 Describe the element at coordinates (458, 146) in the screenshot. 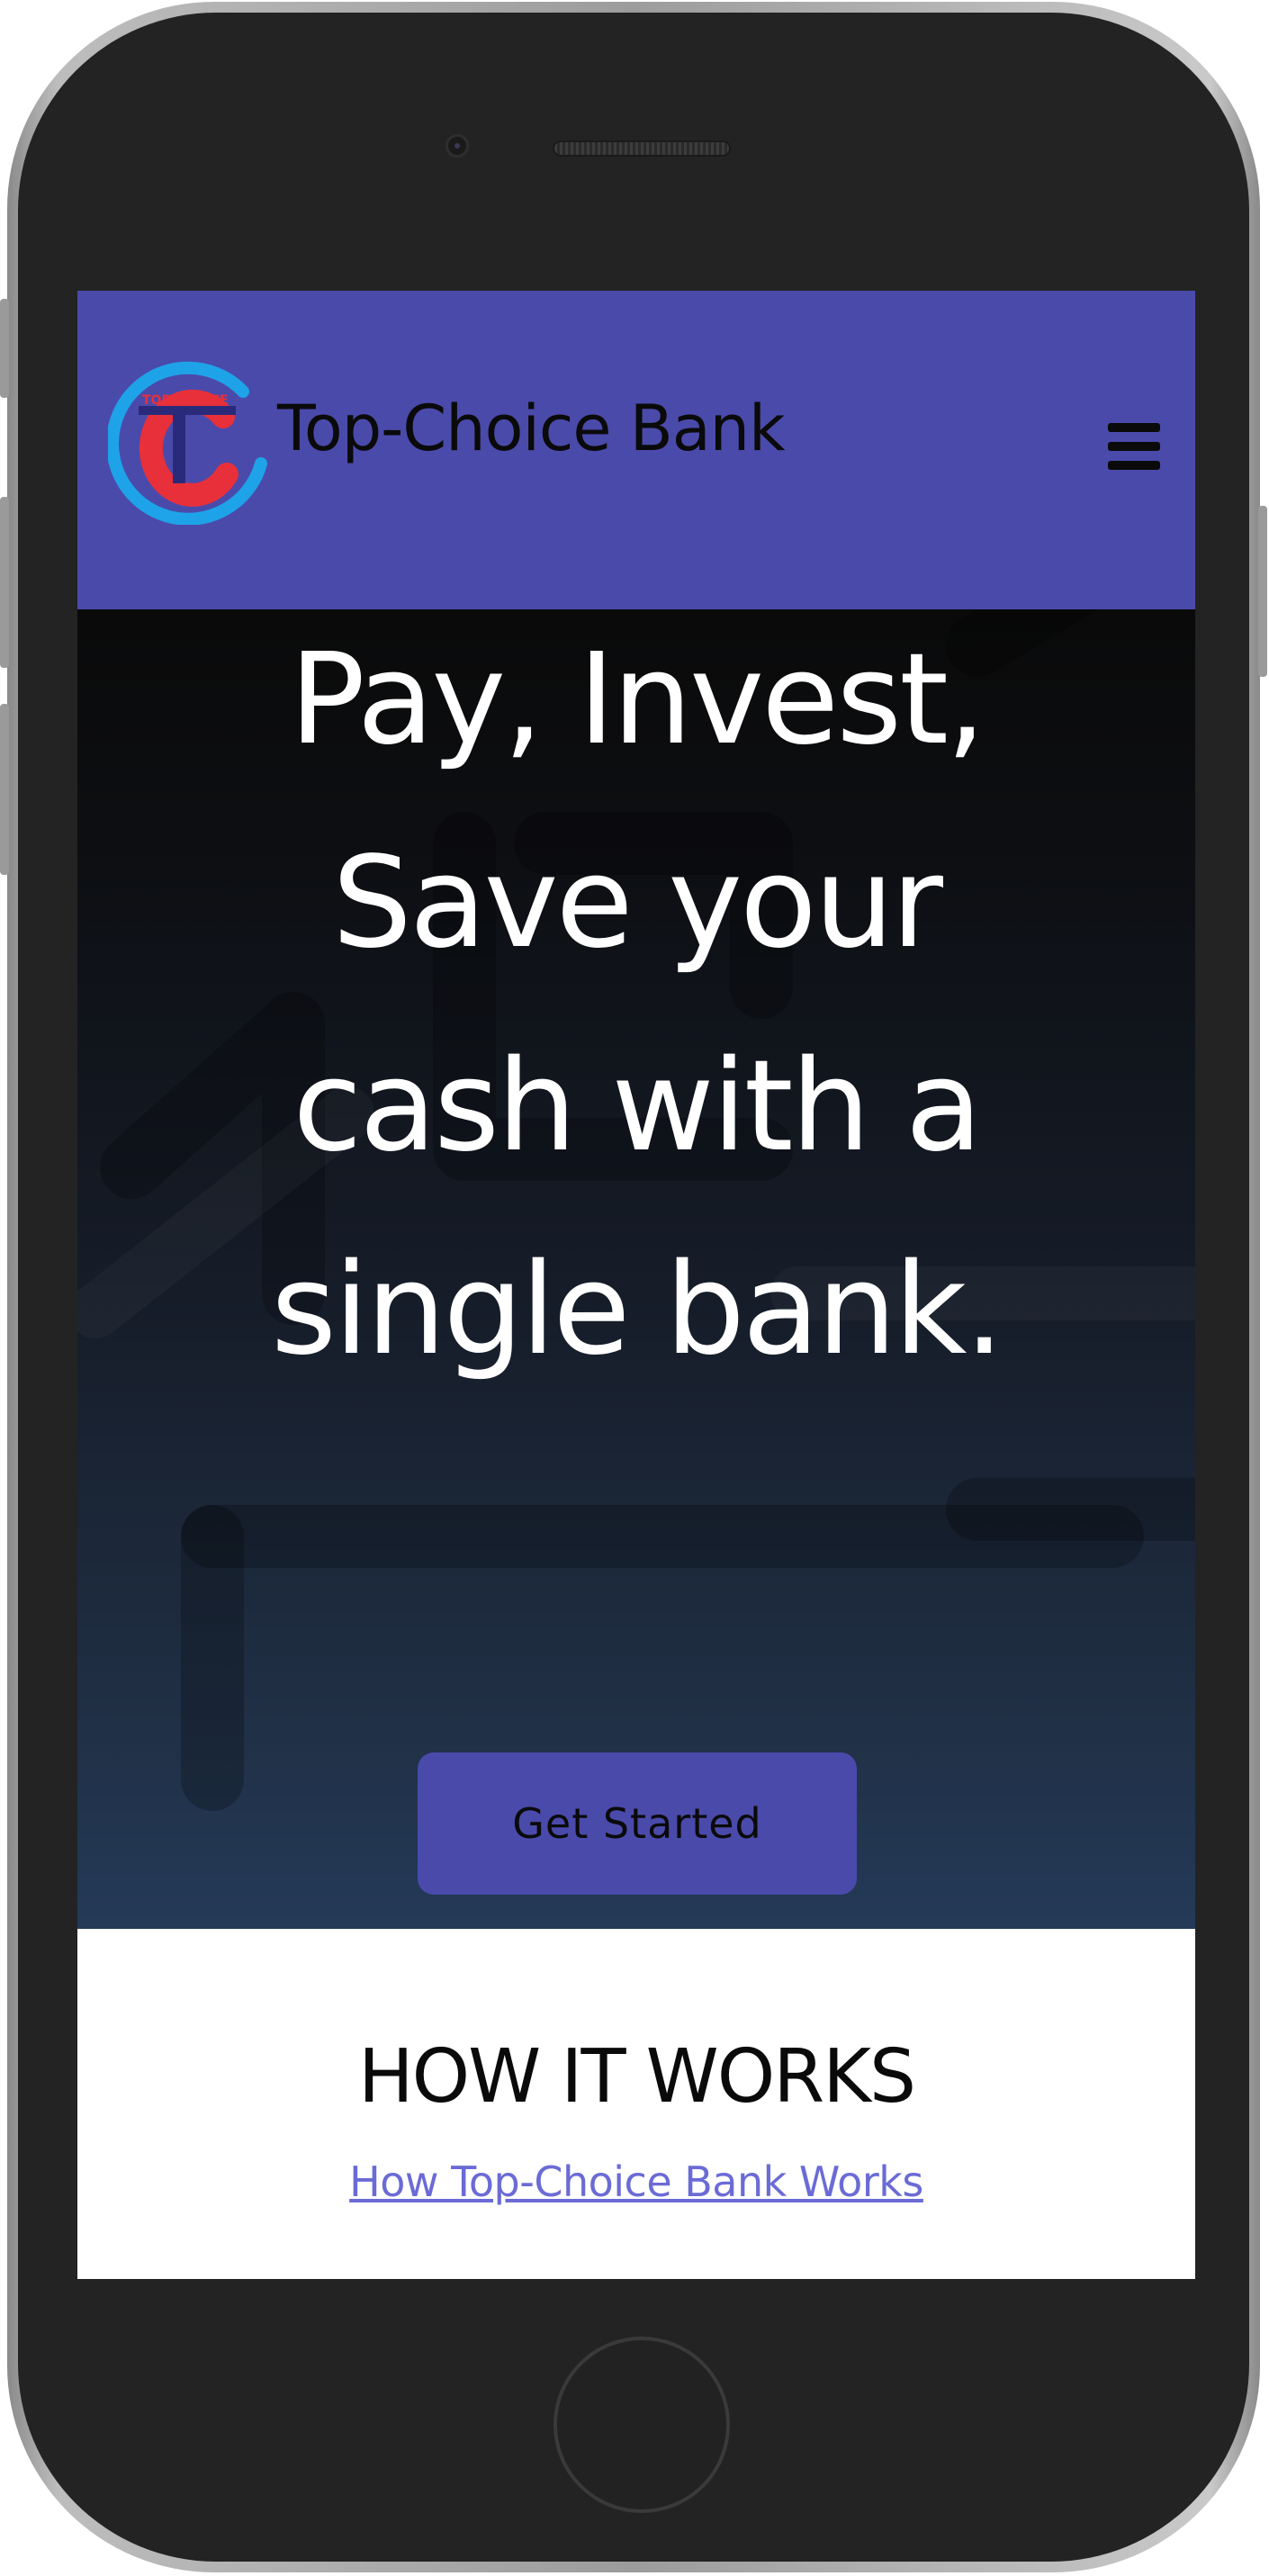

I see `front-camera` at that location.